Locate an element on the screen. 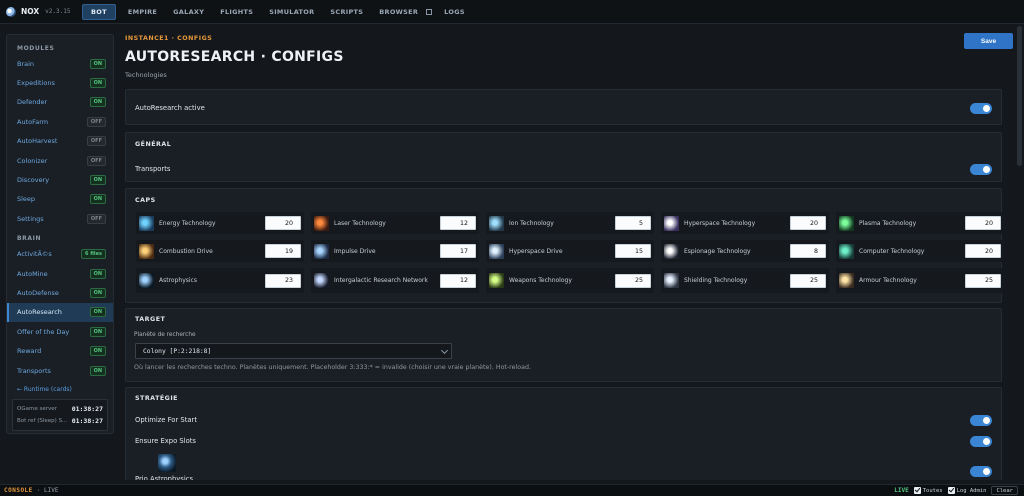 The image size is (1024, 496). tech-cap-input: 17 is located at coordinates (458, 251).